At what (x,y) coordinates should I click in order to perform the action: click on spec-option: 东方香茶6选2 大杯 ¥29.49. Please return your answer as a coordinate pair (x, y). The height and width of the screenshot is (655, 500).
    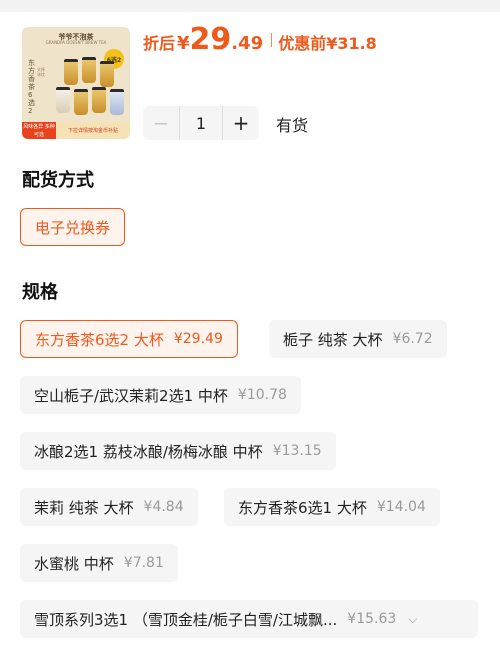
    Looking at the image, I should click on (129, 339).